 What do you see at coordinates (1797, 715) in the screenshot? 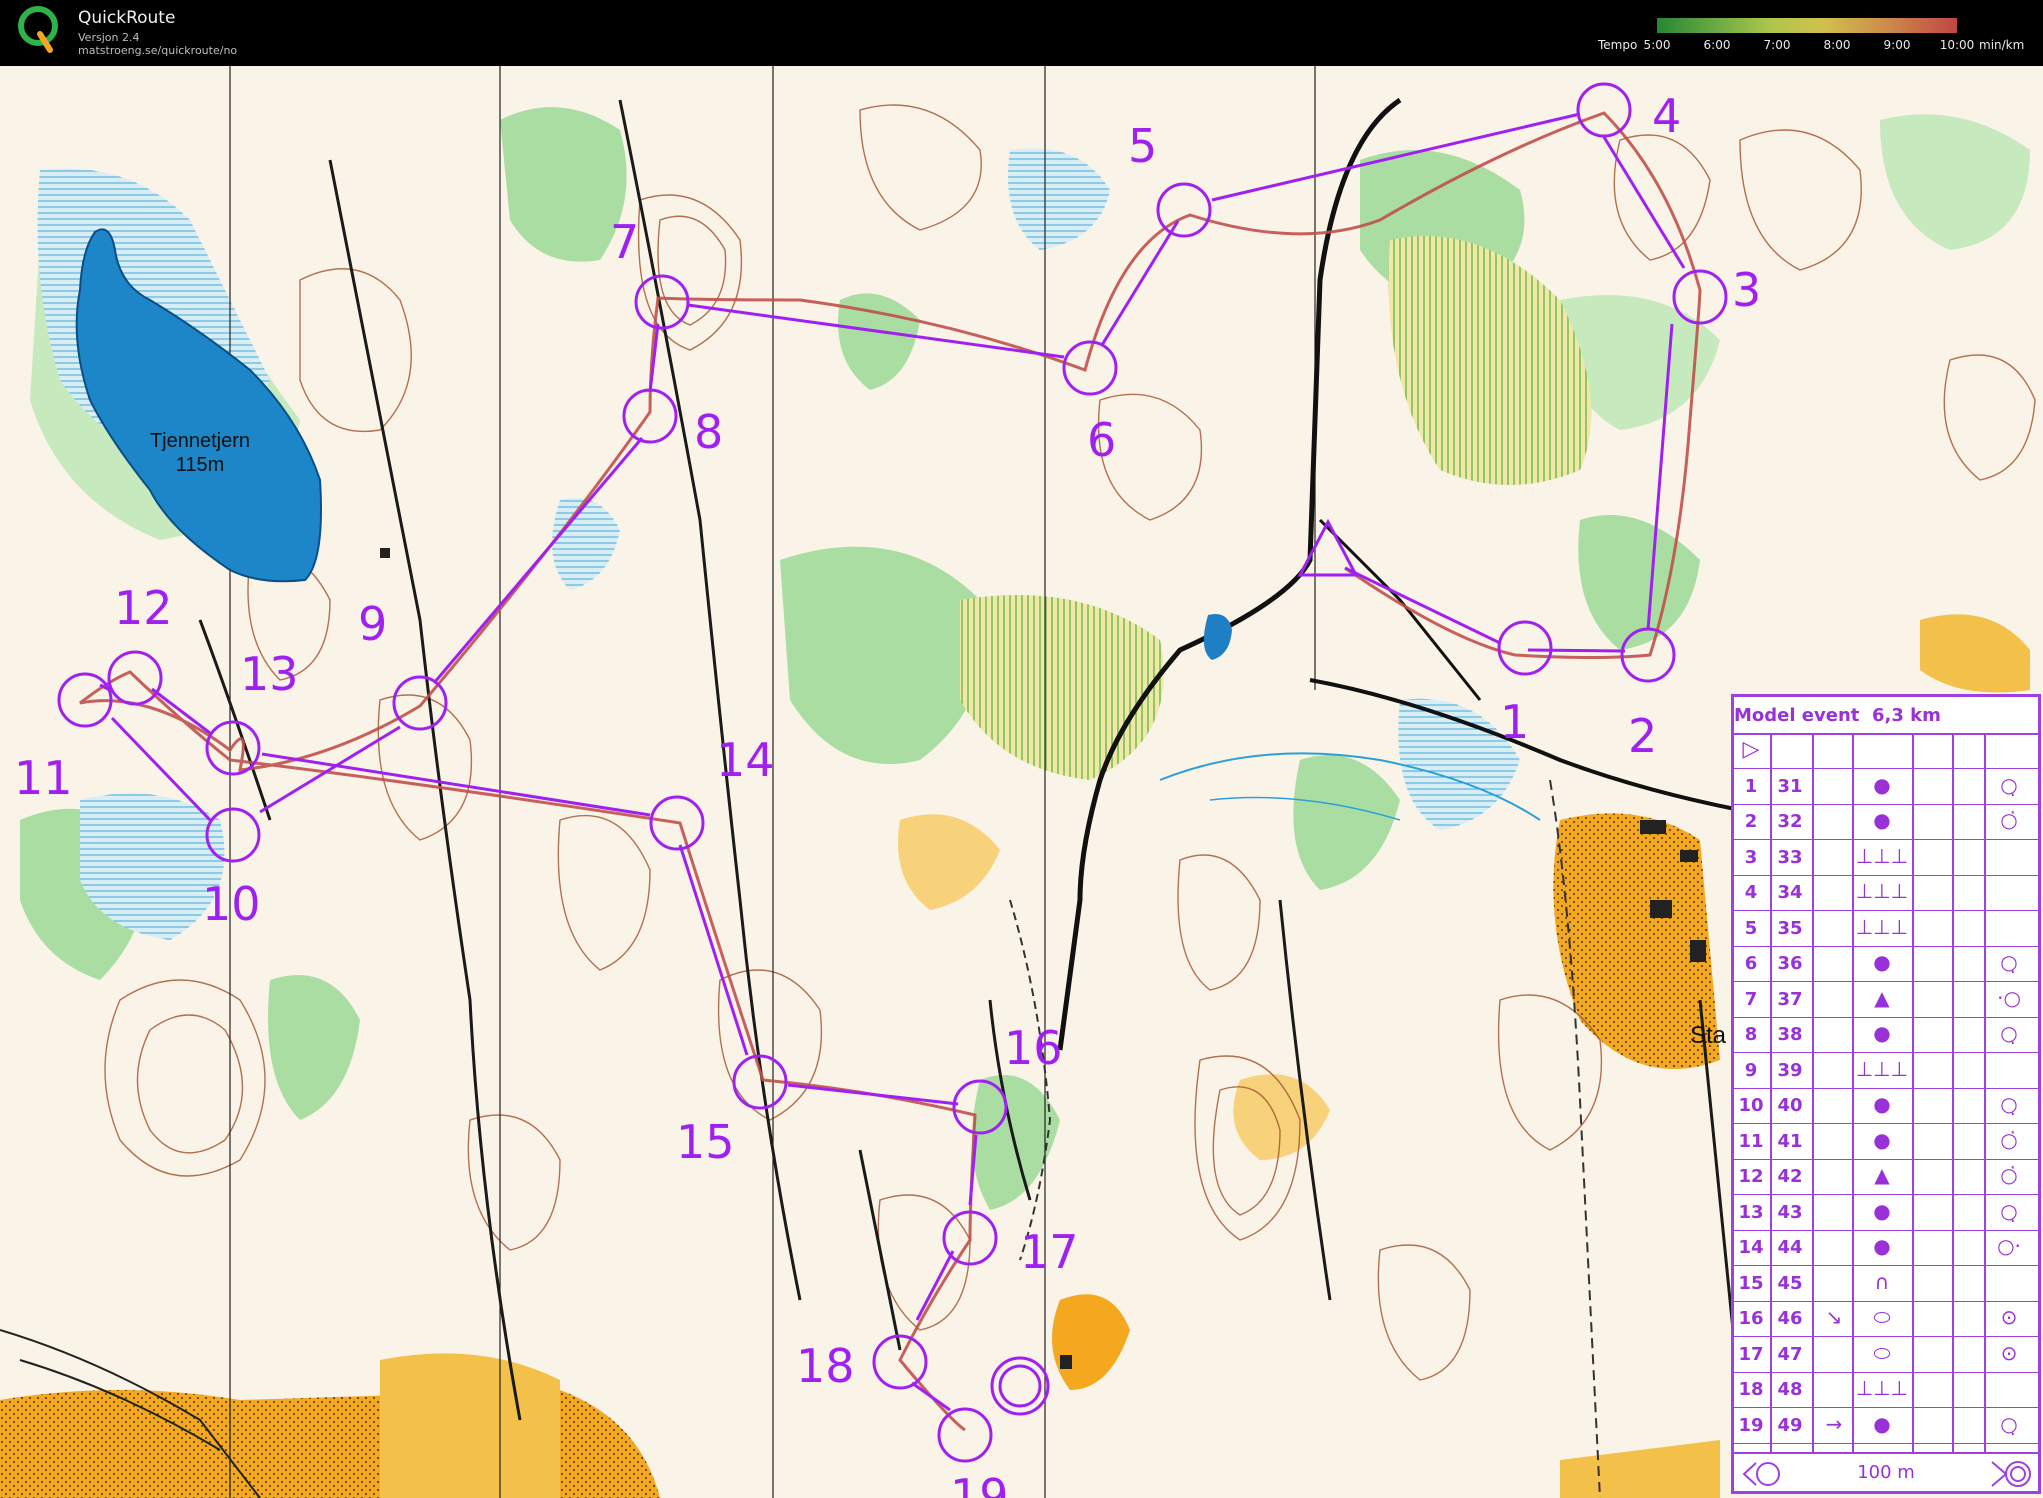
I see `event-name: Model event` at bounding box center [1797, 715].